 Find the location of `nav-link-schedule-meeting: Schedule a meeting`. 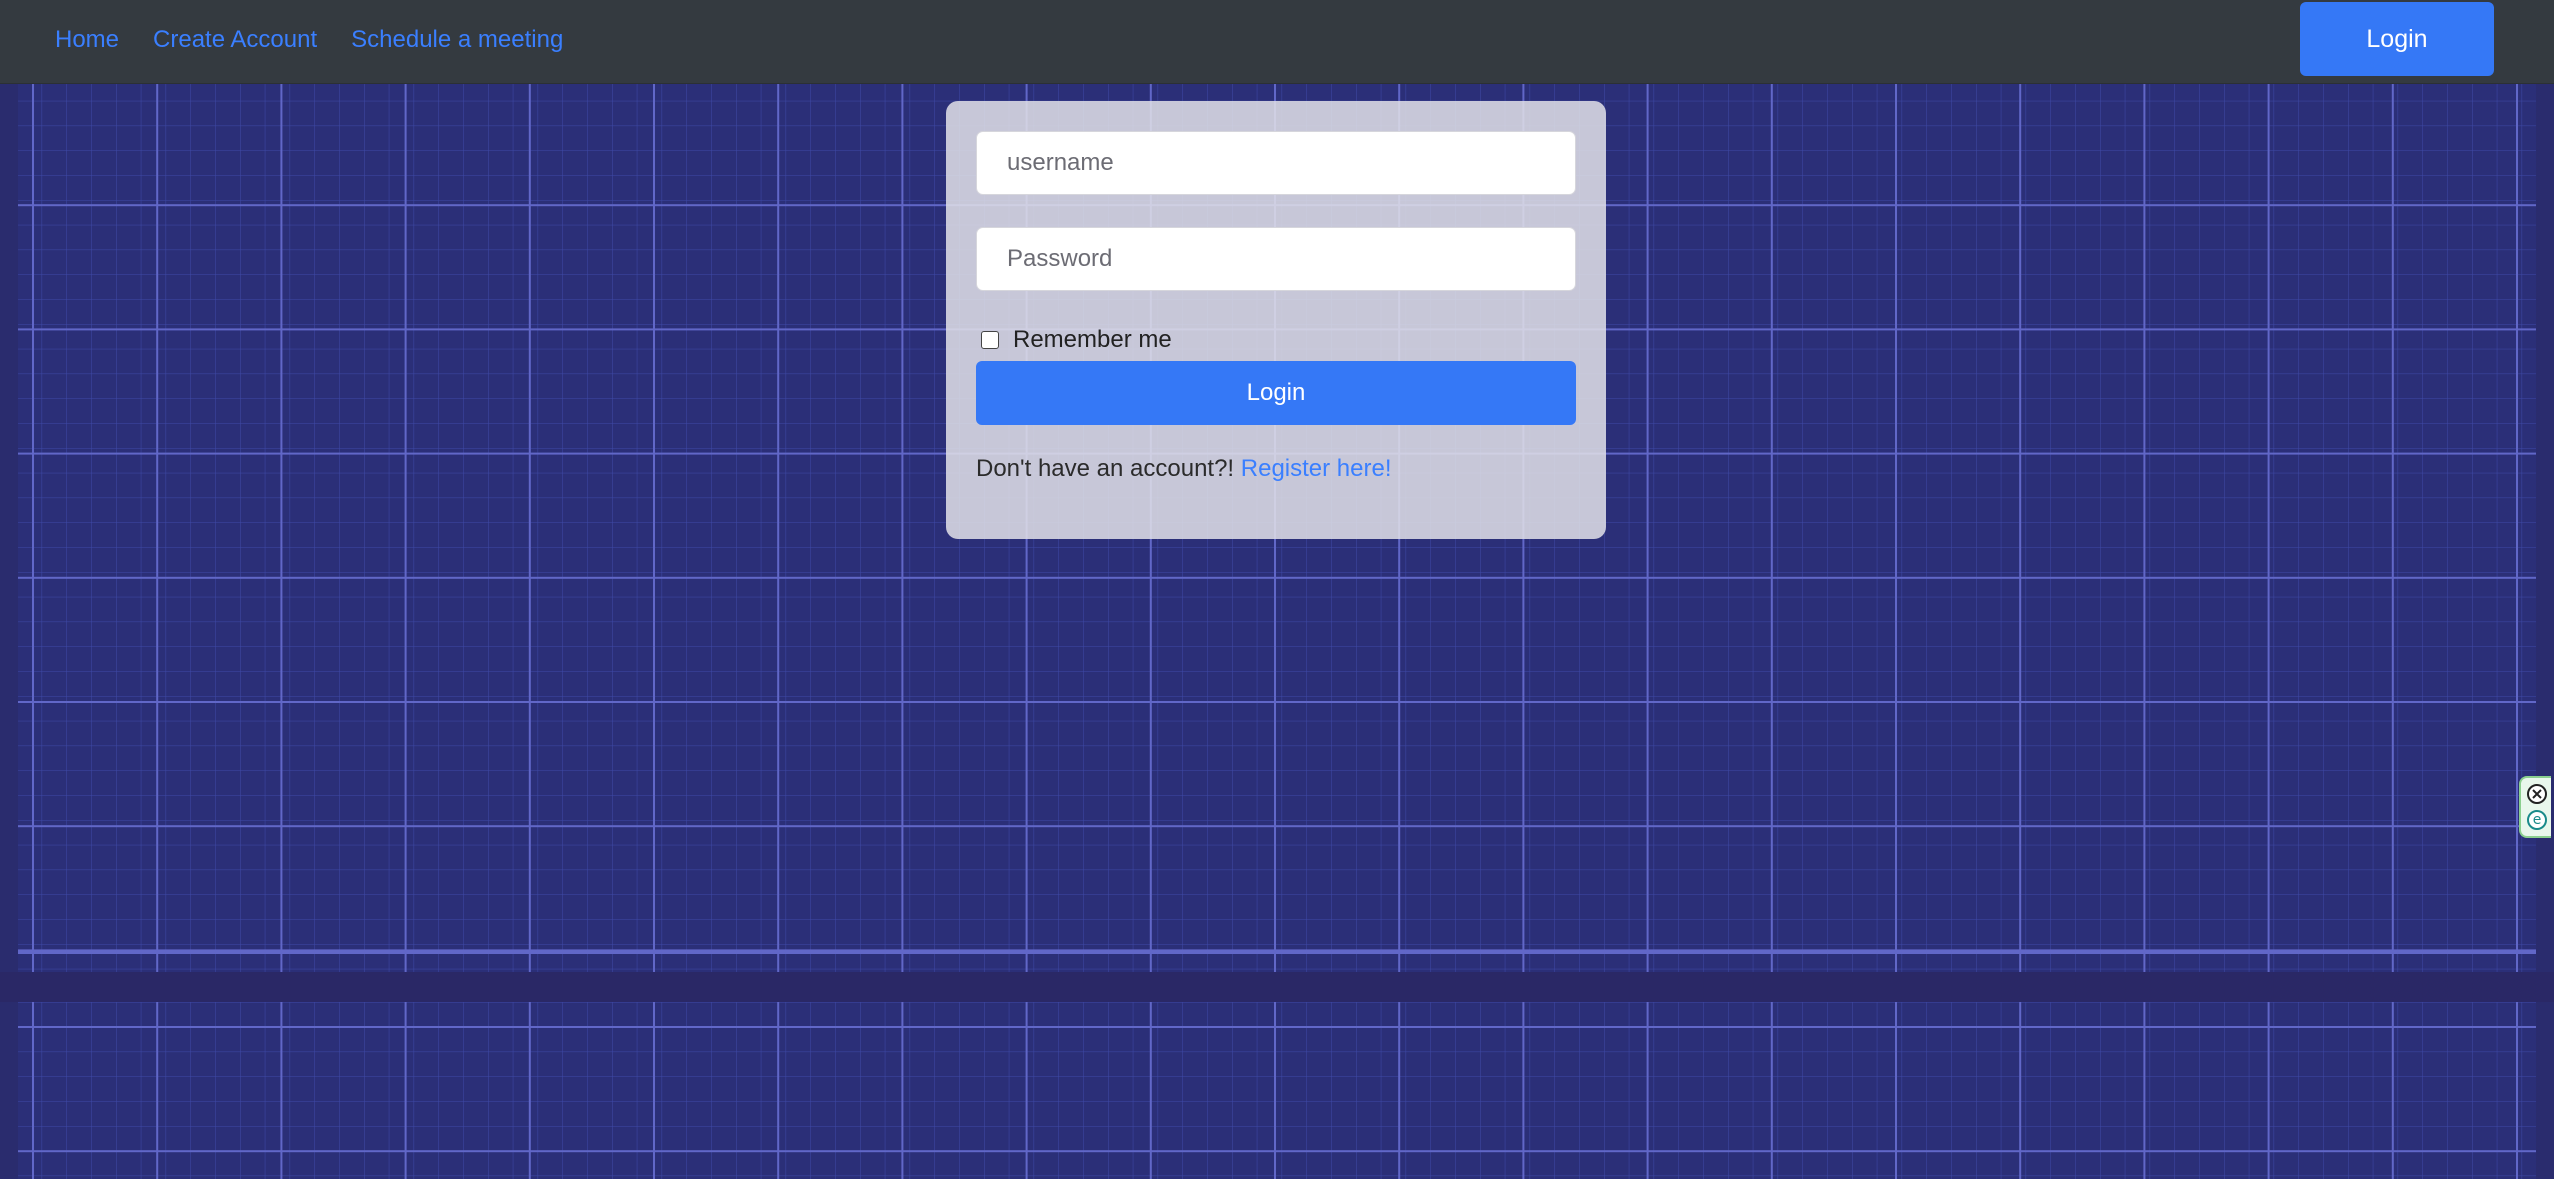

nav-link-schedule-meeting: Schedule a meeting is located at coordinates (457, 40).